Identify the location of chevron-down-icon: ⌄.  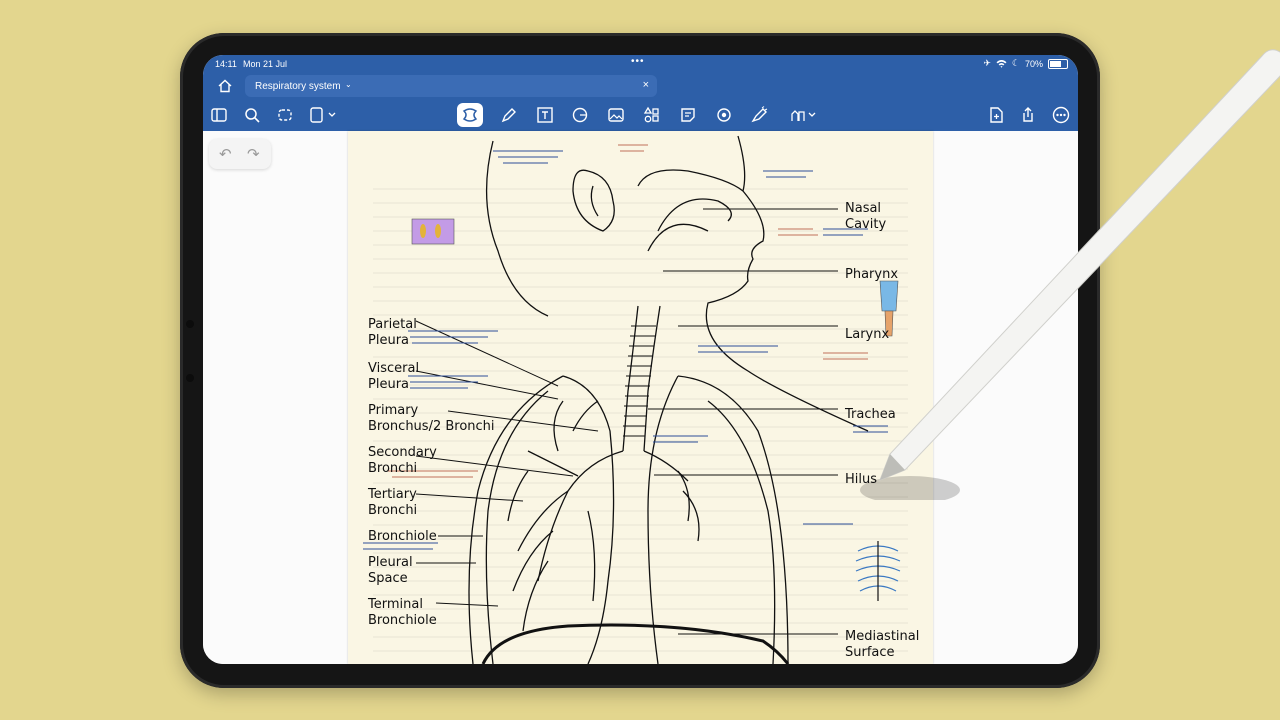
(348, 84).